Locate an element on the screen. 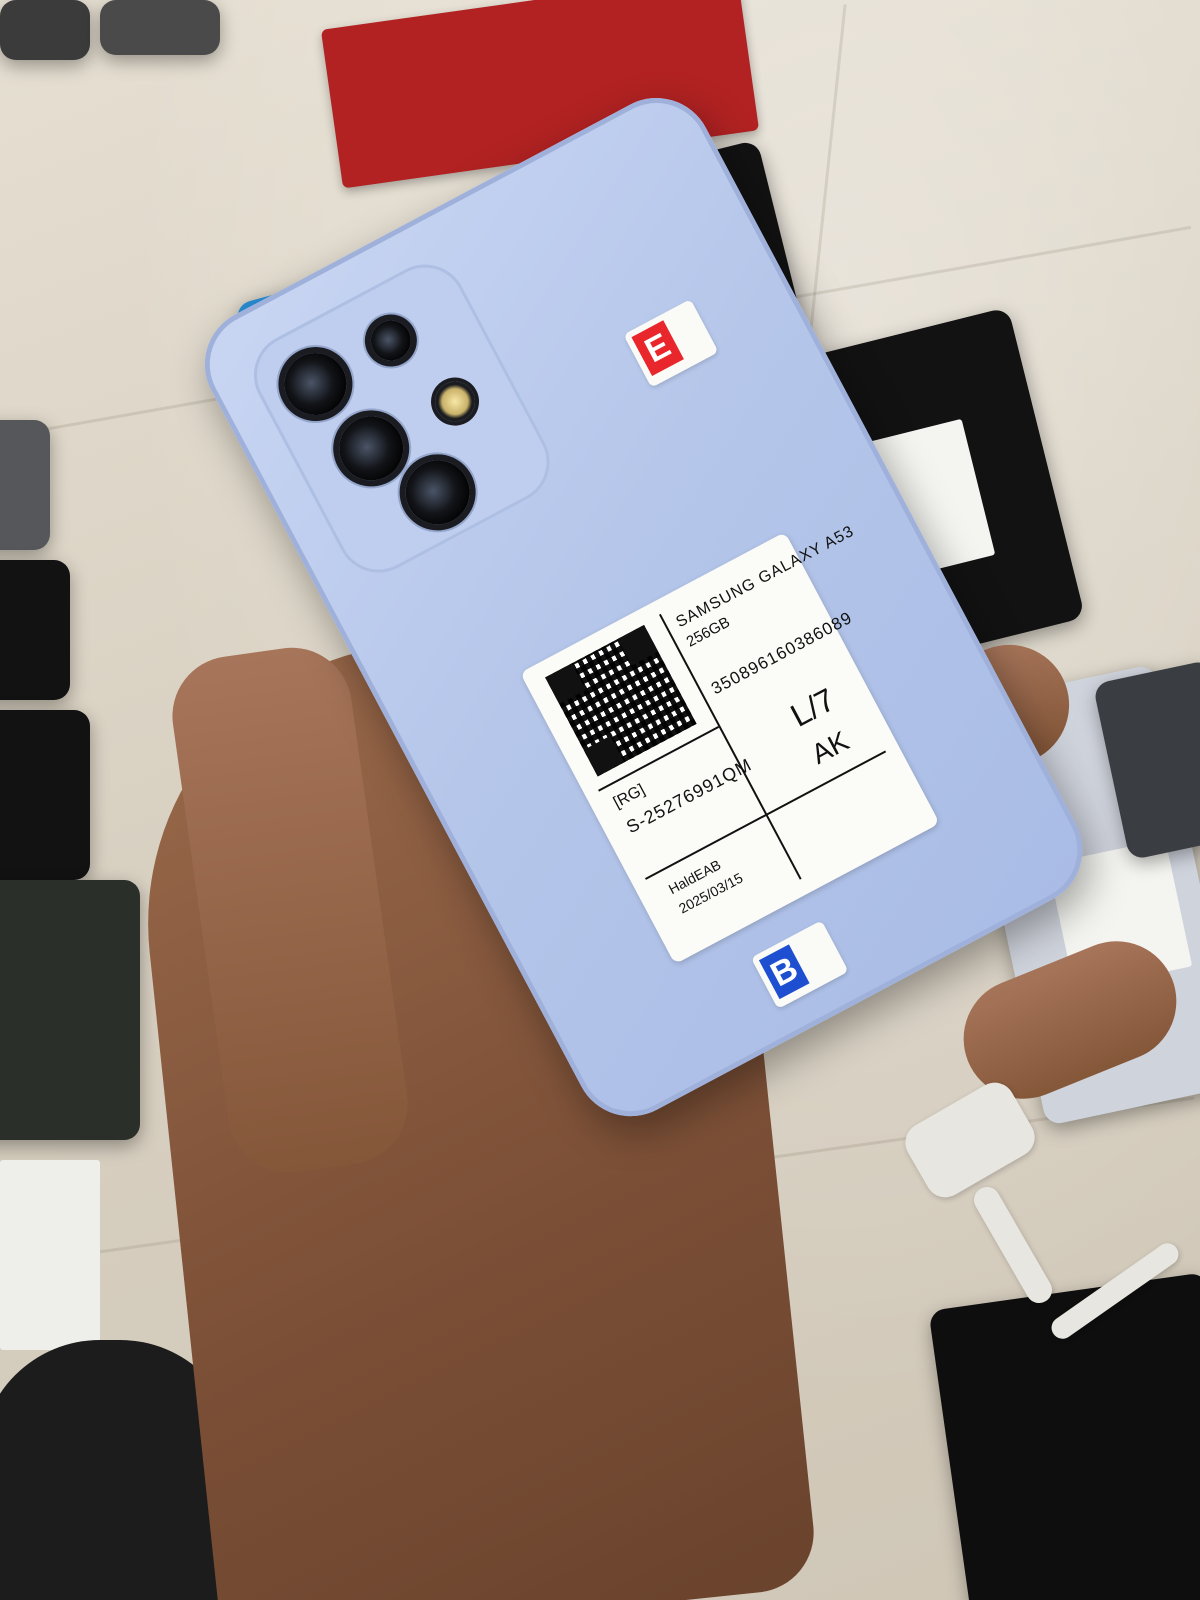  paper-sheet is located at coordinates (50, 1255).